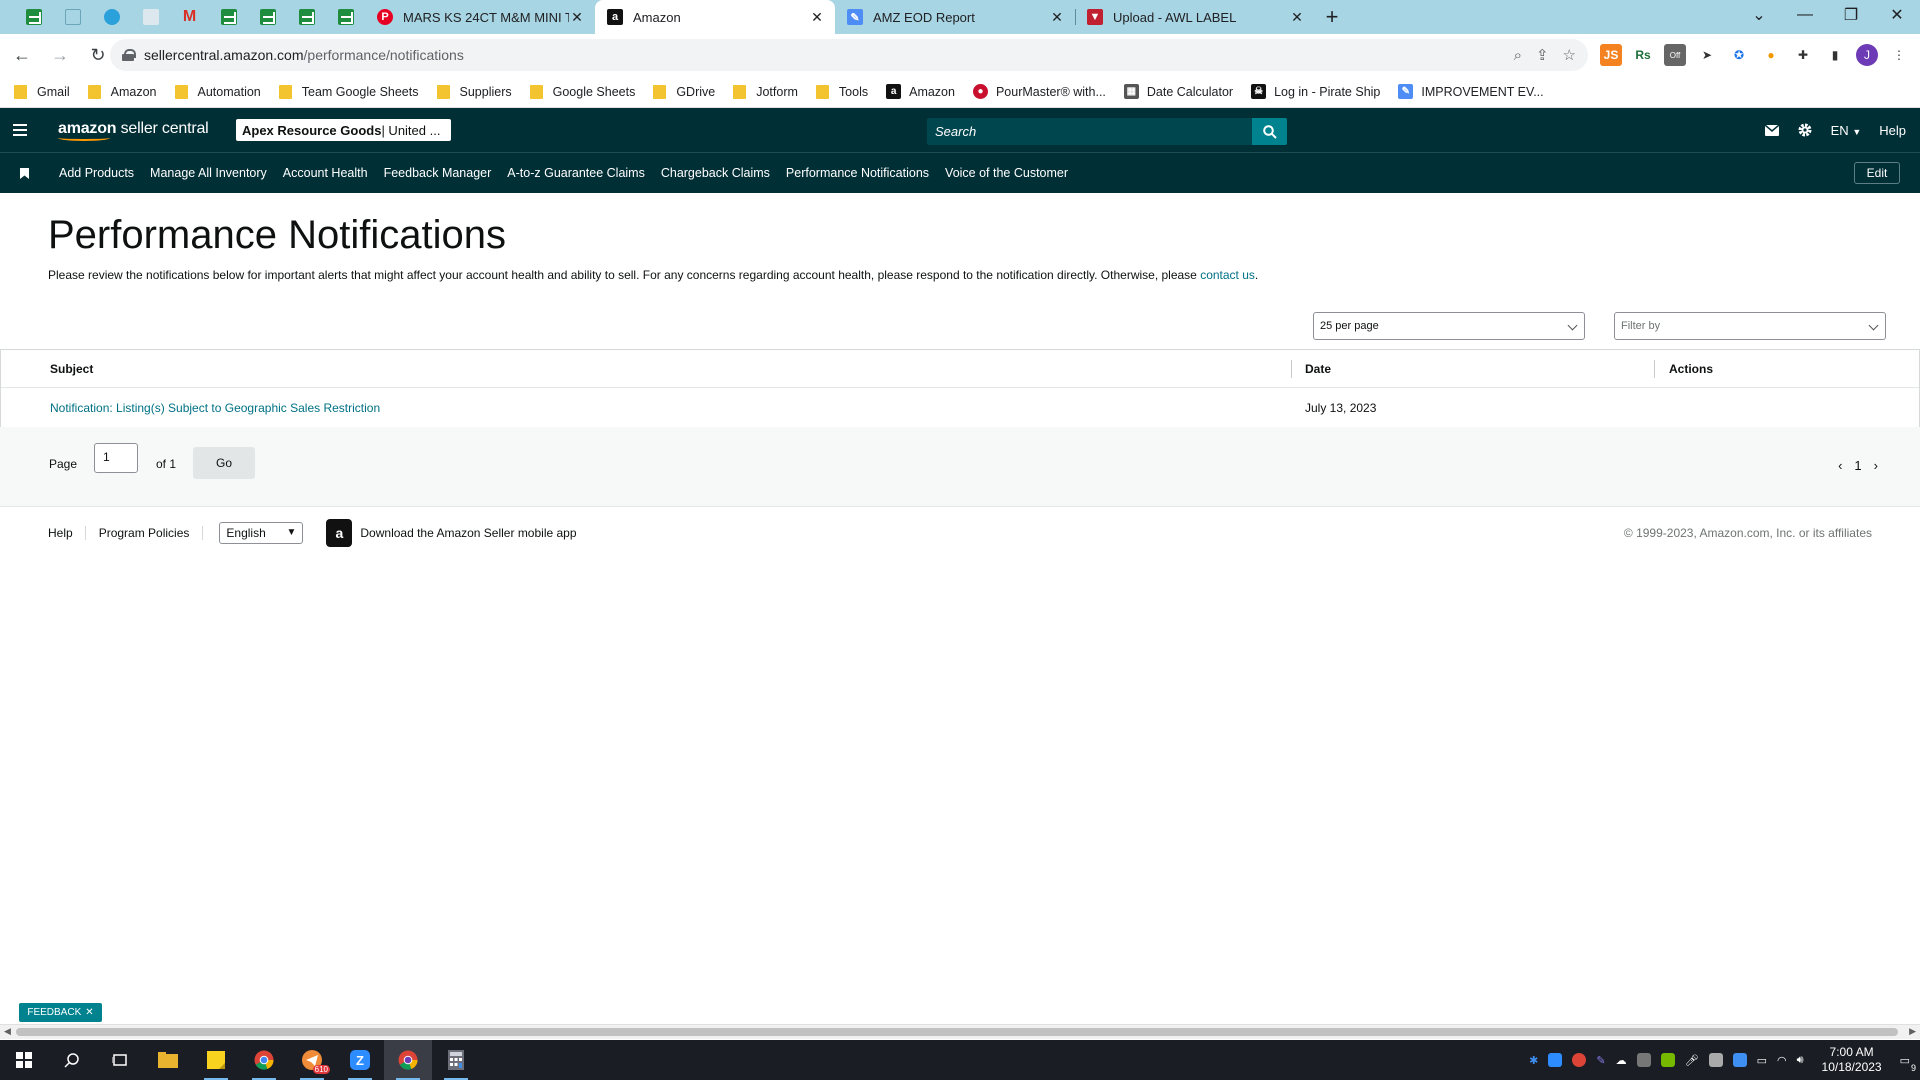  Describe the element at coordinates (1846, 130) in the screenshot. I see `language-selector: EN ▼` at that location.